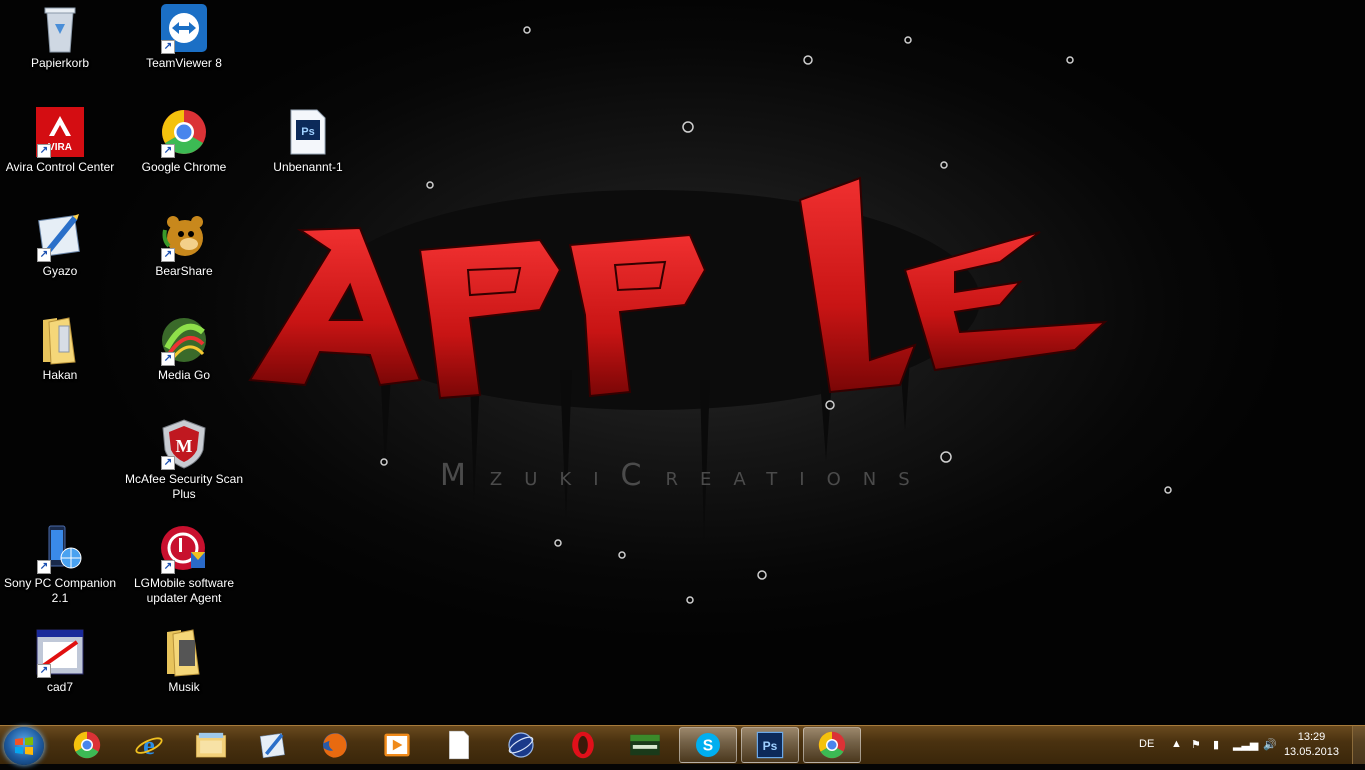 The image size is (1365, 770). I want to click on taskbar-internet-explorer: e, so click(149, 745).